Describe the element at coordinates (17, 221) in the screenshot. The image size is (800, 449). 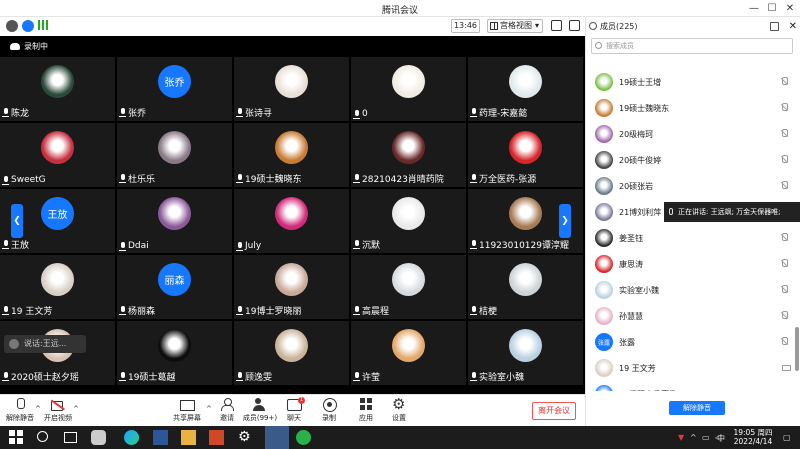
I see `prev-page-button: ❮` at that location.